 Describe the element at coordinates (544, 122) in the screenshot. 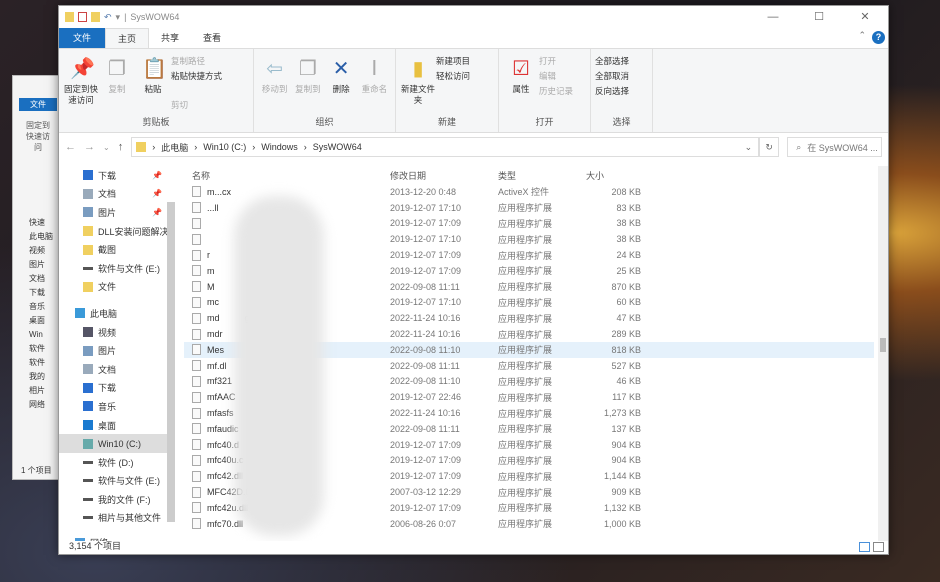

I see `group-label: 打开` at that location.